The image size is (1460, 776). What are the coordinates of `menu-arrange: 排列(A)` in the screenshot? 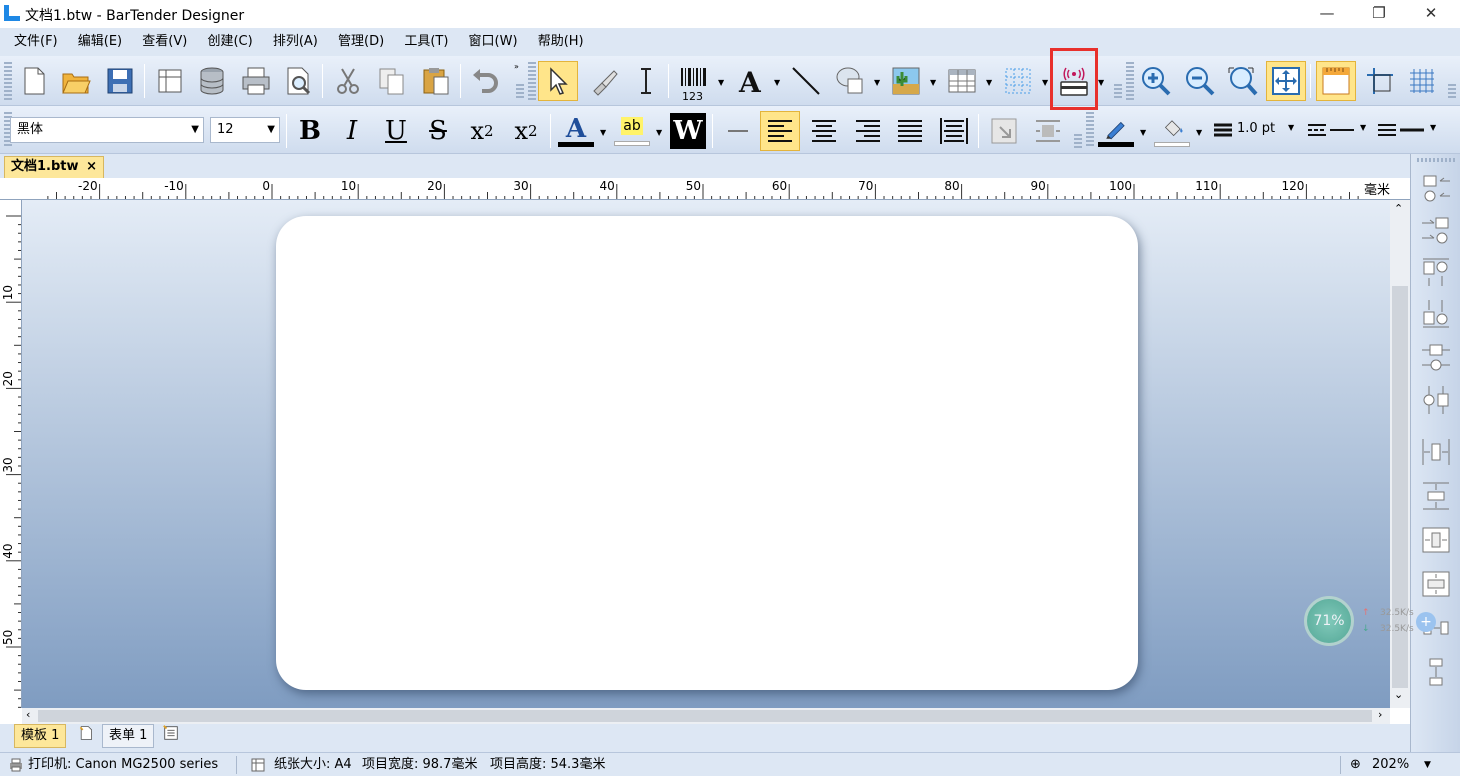 It's located at (295, 42).